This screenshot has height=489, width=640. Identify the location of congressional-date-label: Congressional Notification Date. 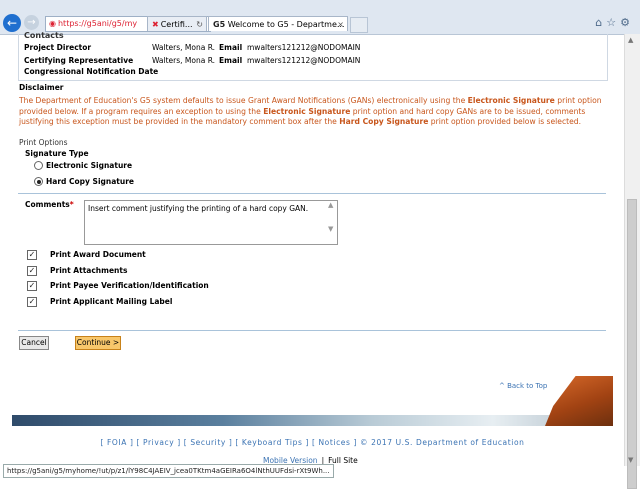
(91, 71).